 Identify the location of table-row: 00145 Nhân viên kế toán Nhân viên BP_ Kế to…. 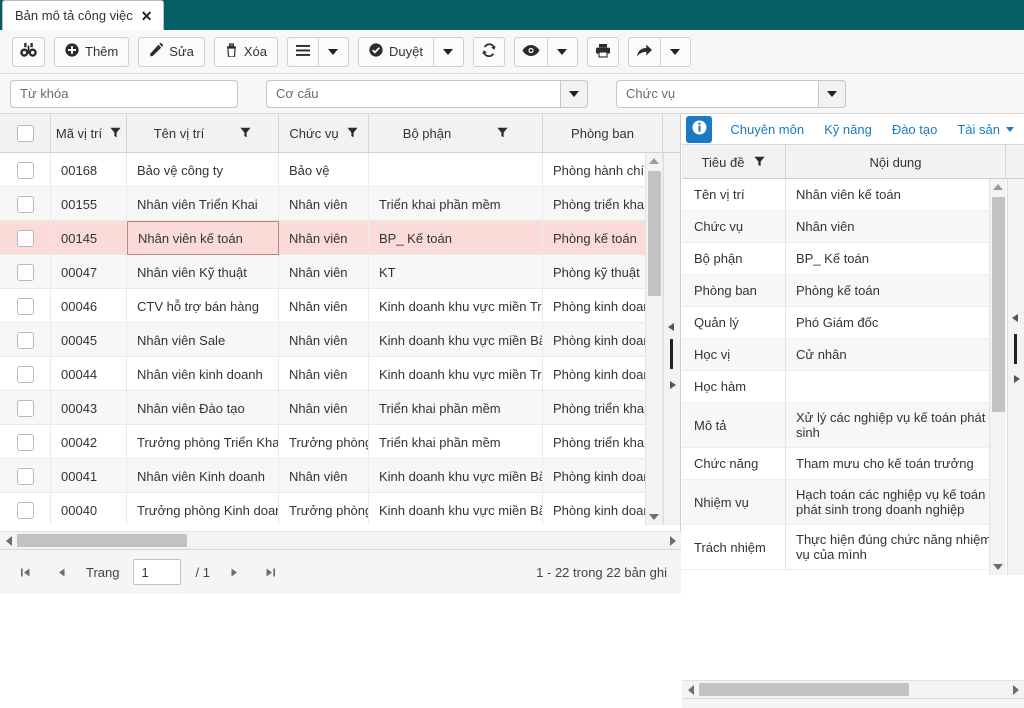
(331, 238).